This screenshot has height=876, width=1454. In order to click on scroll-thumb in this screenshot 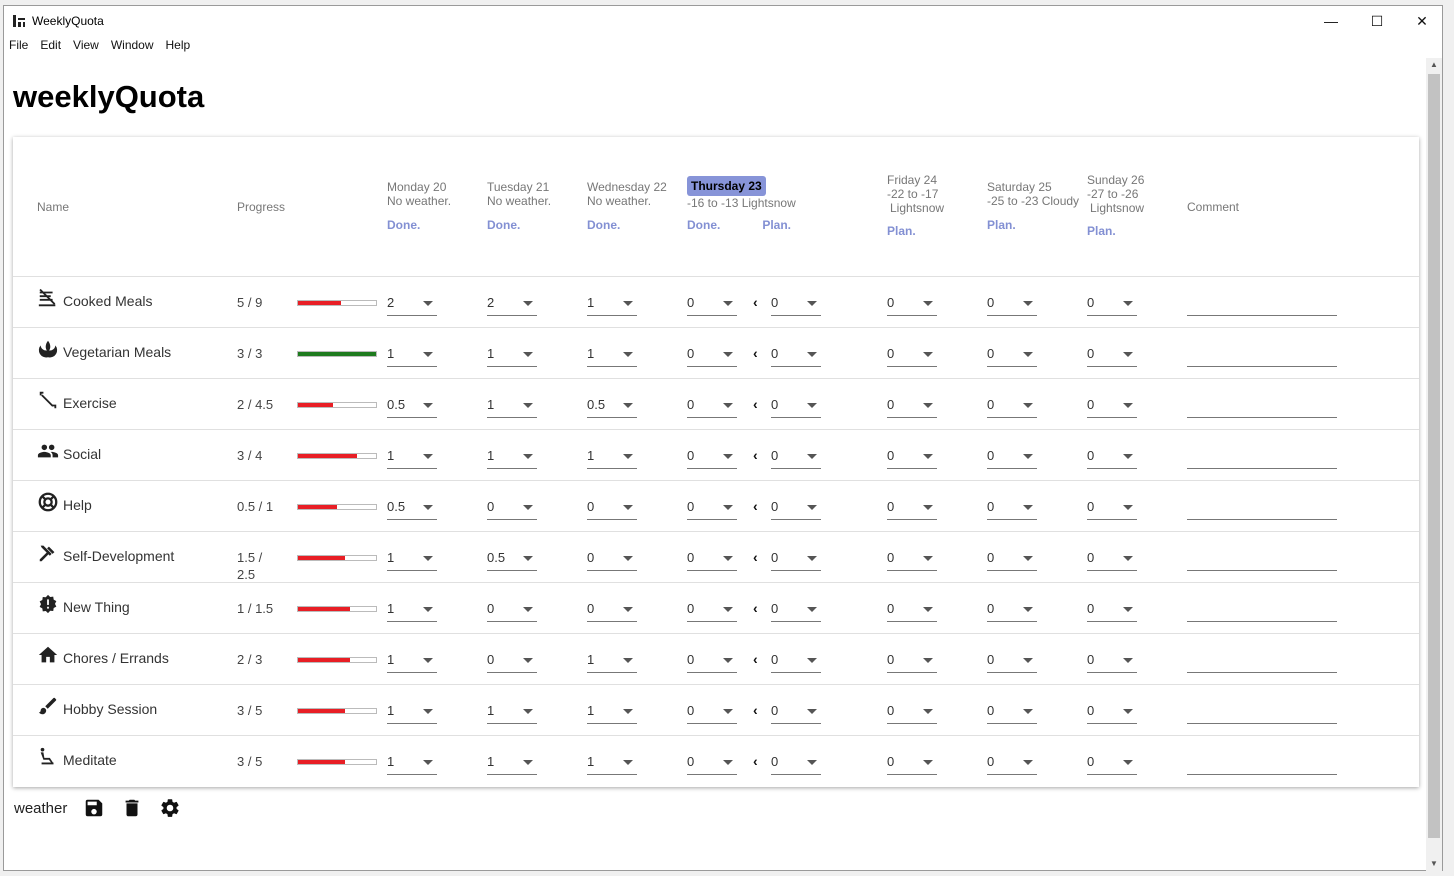, I will do `click(1434, 456)`.